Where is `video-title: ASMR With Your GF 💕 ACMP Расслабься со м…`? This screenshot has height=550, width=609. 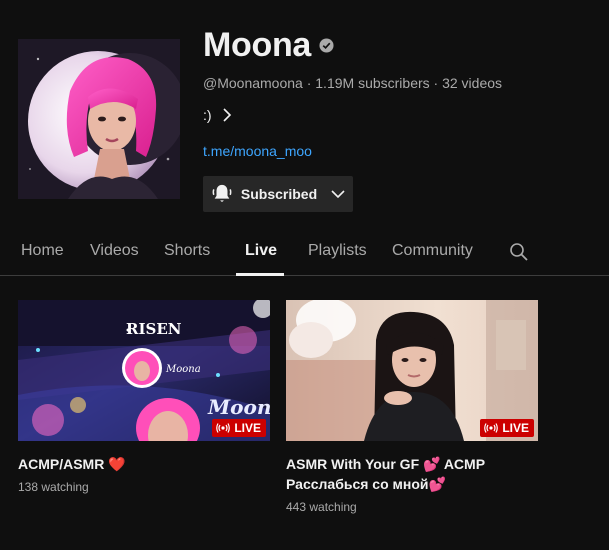
video-title: ASMR With Your GF 💕 ACMP Расслабься со м… is located at coordinates (412, 474).